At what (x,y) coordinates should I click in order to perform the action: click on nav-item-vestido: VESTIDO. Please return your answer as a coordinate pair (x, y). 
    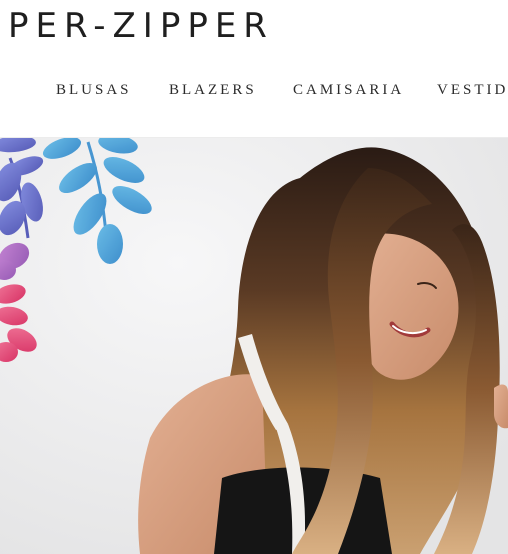
    Looking at the image, I should click on (472, 90).